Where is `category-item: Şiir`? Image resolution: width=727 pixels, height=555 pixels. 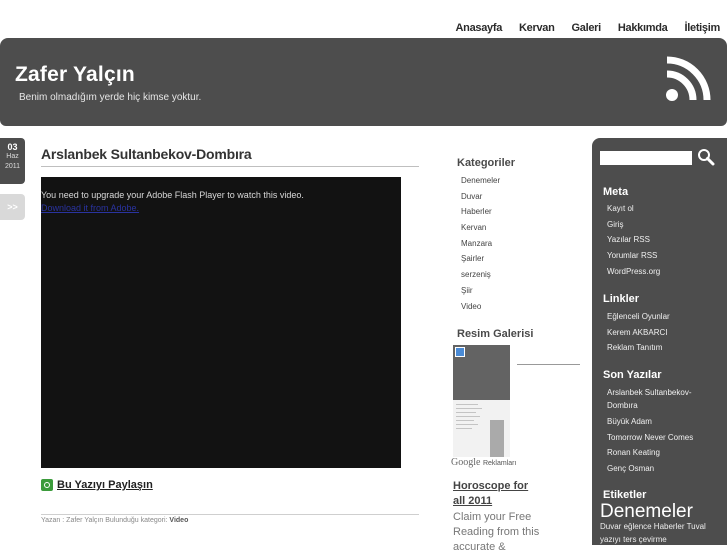 category-item: Şiir is located at coordinates (480, 293).